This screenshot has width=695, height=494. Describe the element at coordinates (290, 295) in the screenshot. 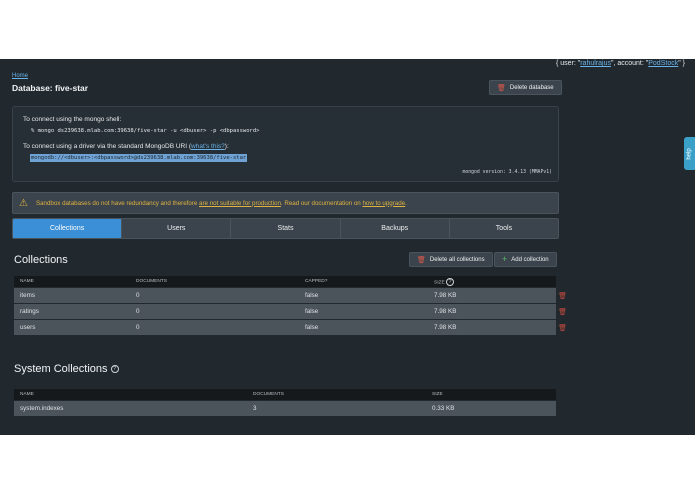

I see `table-row: items 0 false 7.98 KB 🗑` at that location.